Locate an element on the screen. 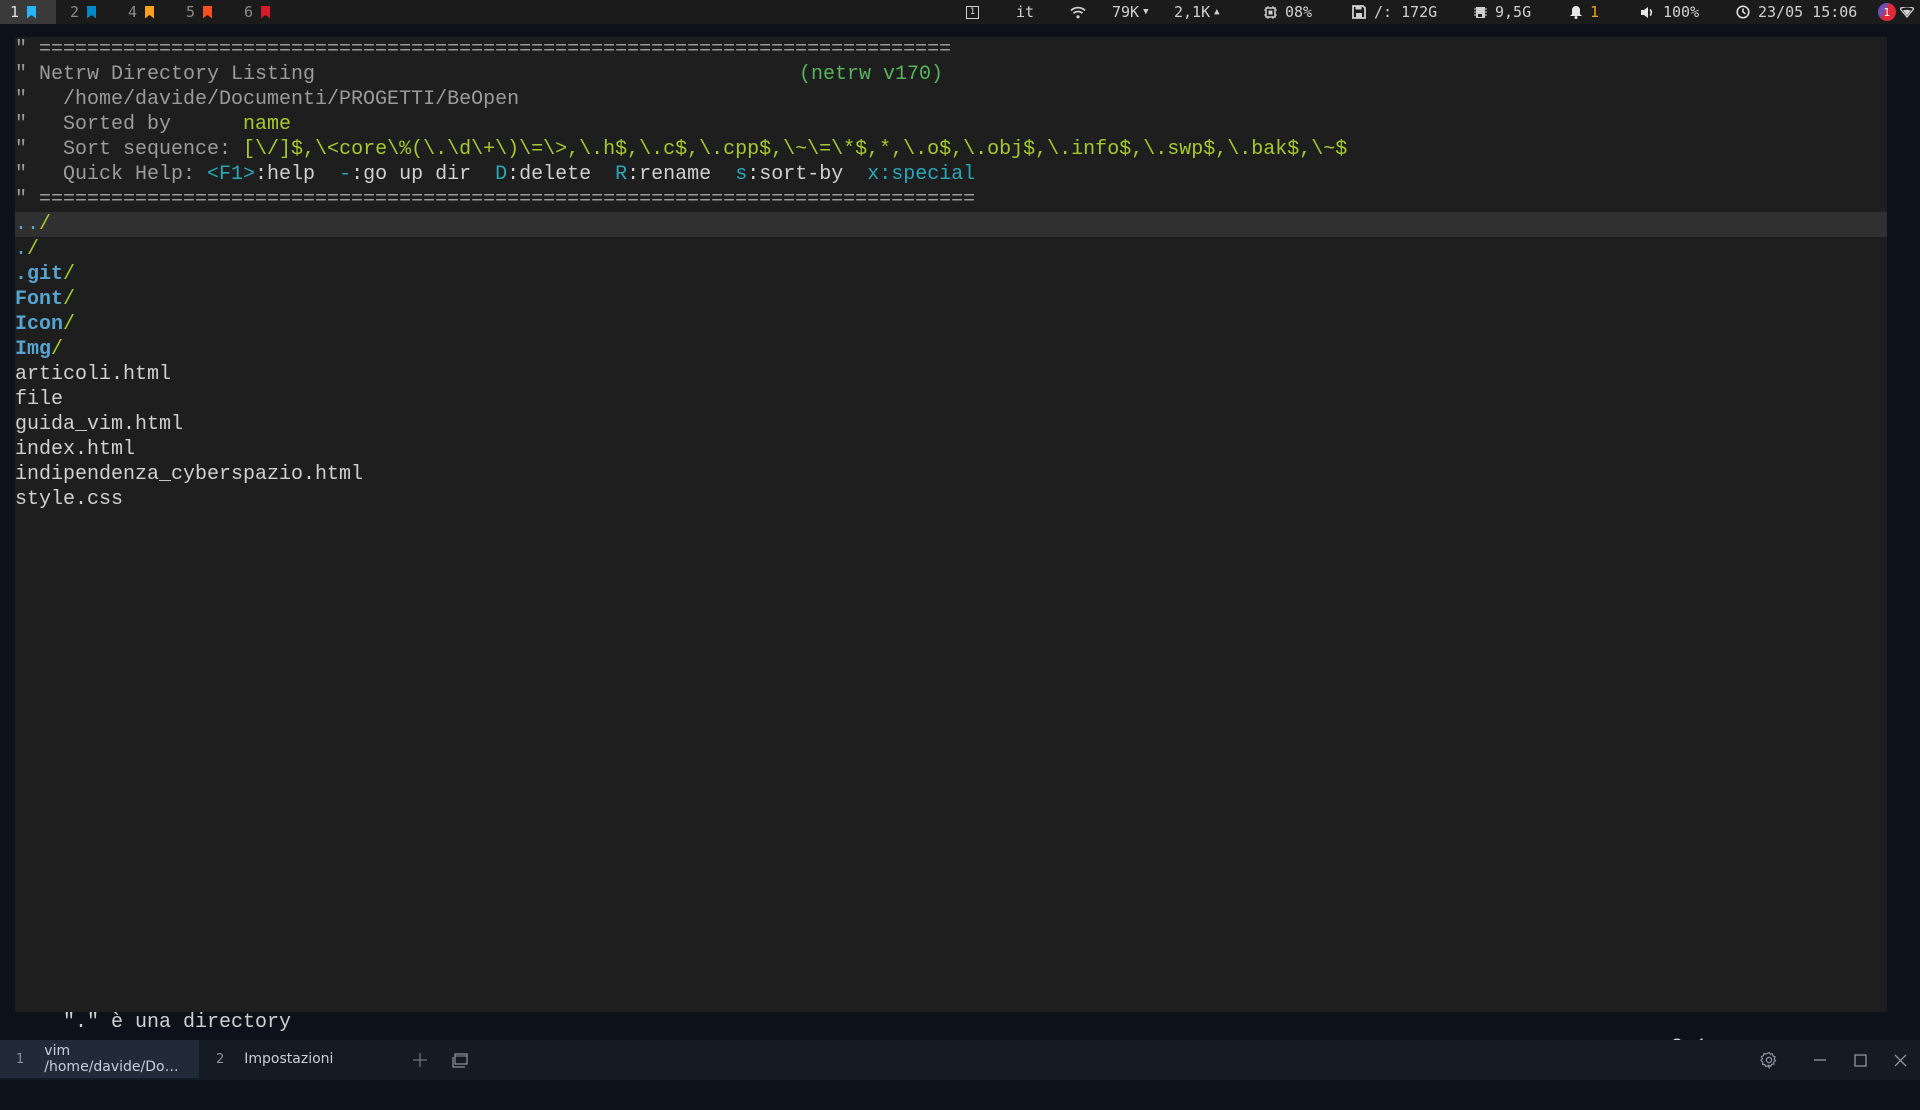  entry-parent-dir: ../ is located at coordinates (951, 224).